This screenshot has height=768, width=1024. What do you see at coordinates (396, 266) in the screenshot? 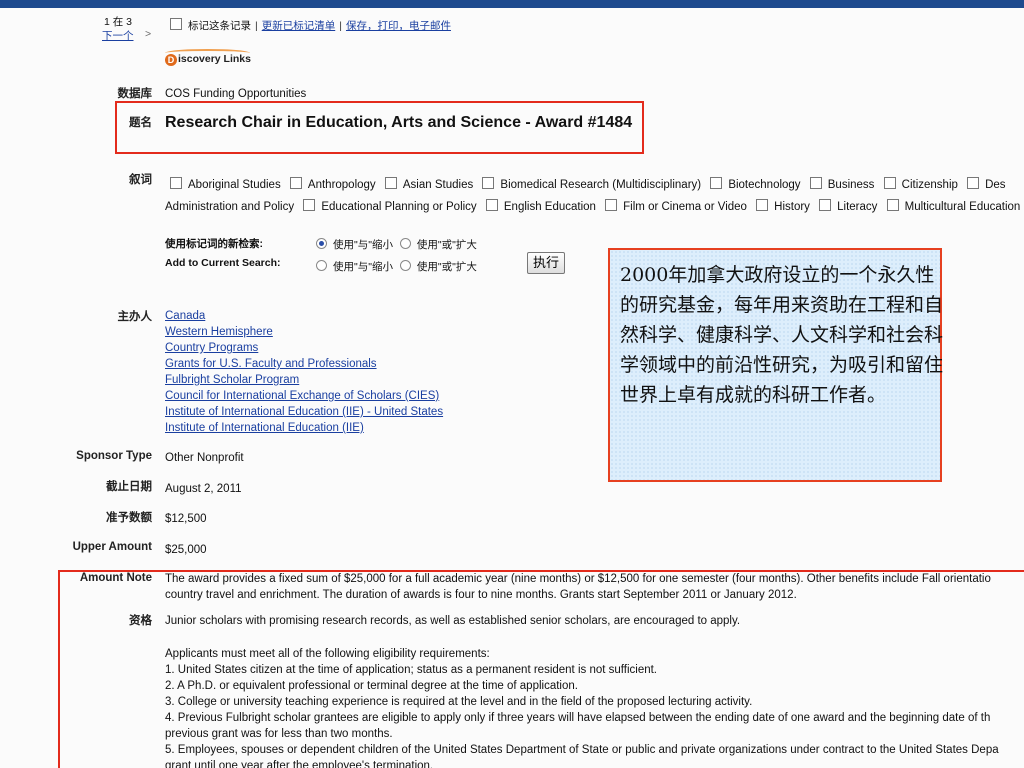
I see `add-search-options: 使用"与"缩小 使用"或"扩大` at bounding box center [396, 266].